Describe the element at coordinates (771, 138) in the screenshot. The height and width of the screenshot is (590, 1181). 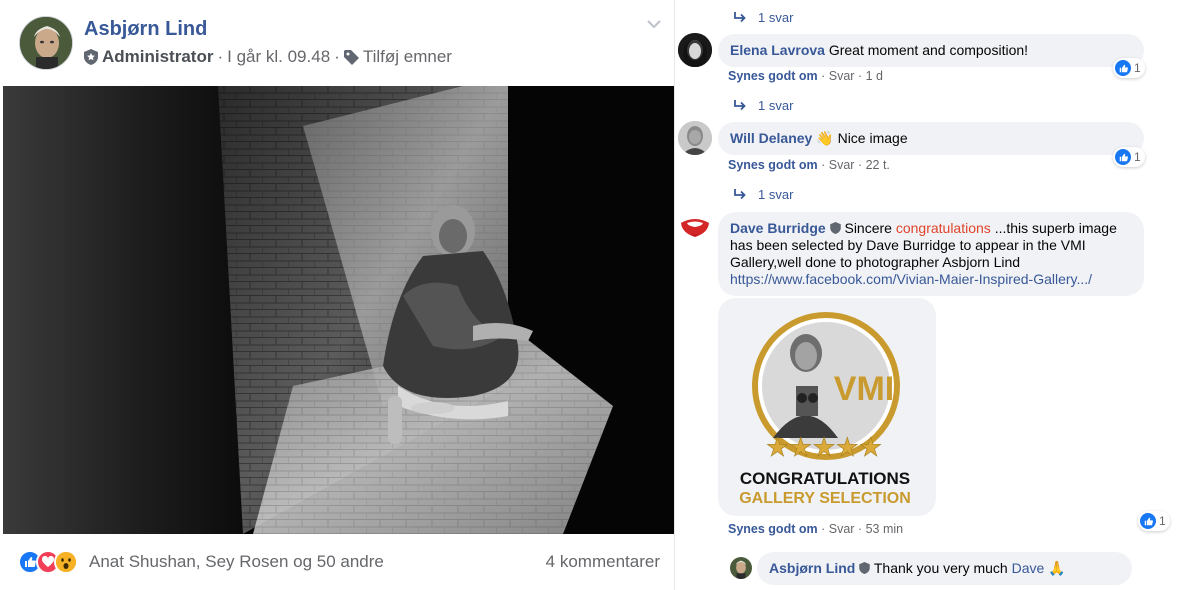
I see `comment-author: Will Delaney` at that location.